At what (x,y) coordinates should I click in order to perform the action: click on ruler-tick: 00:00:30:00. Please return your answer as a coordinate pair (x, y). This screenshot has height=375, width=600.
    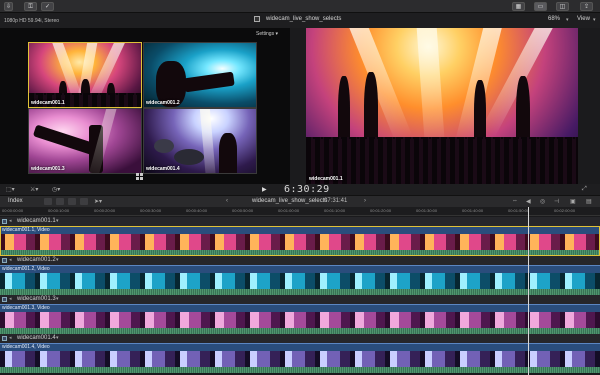
    Looking at the image, I should click on (151, 210).